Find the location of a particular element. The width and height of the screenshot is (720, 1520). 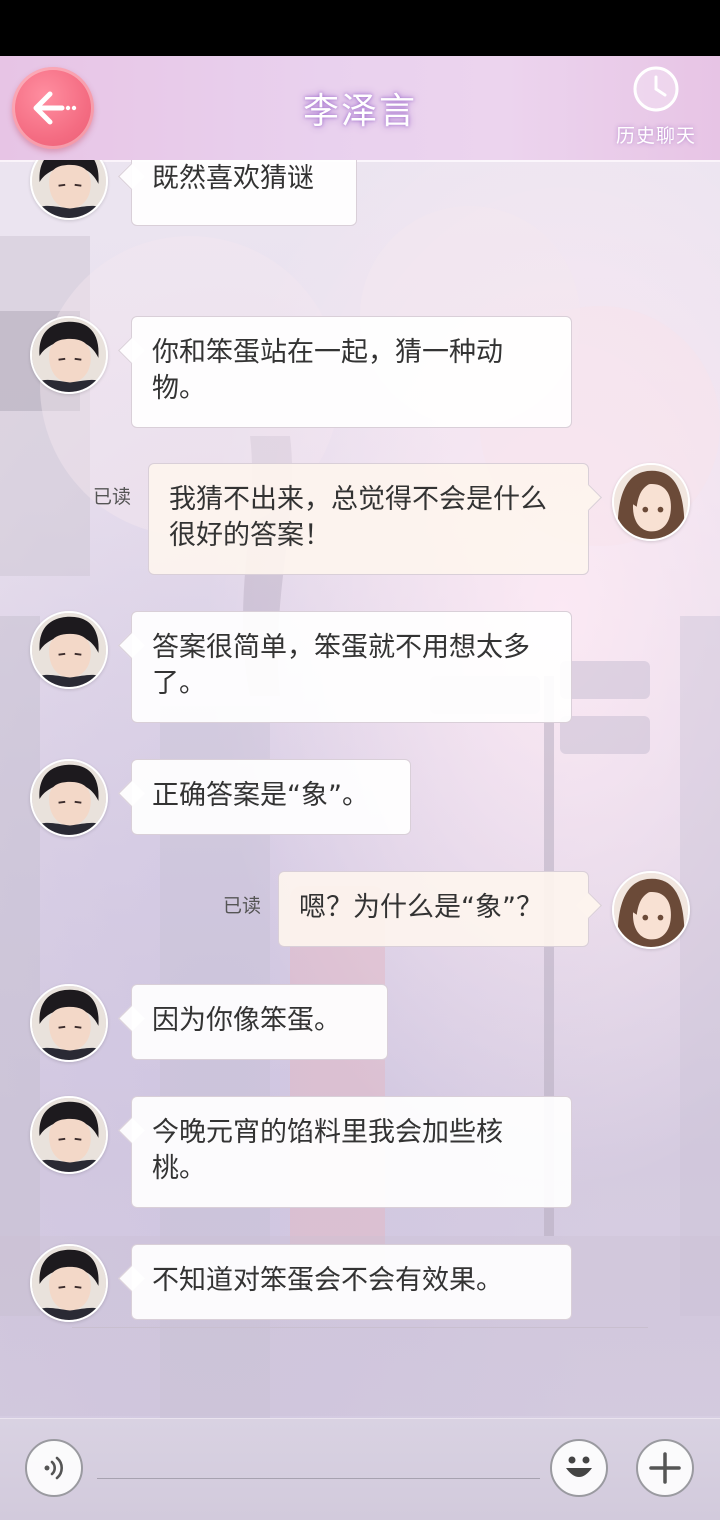

emoji-button is located at coordinates (579, 1468).